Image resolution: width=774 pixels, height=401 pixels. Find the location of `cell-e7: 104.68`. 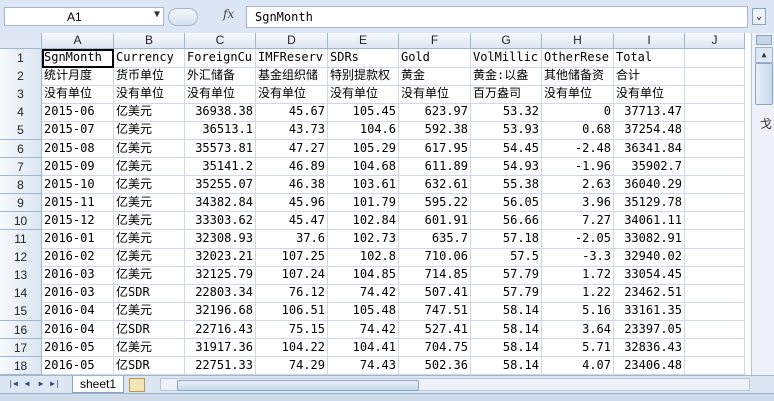

cell-e7: 104.68 is located at coordinates (363, 167).